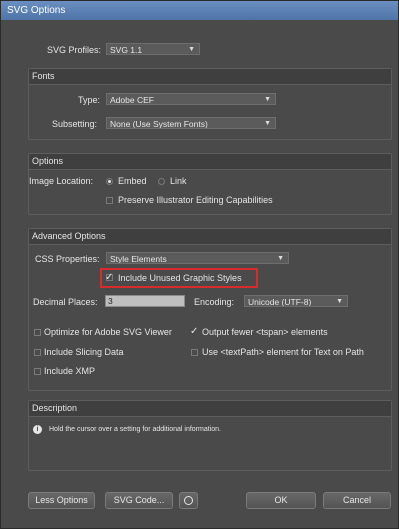 Image resolution: width=399 pixels, height=529 pixels. Describe the element at coordinates (210, 77) in the screenshot. I see `fonts-section-header: Fonts` at that location.